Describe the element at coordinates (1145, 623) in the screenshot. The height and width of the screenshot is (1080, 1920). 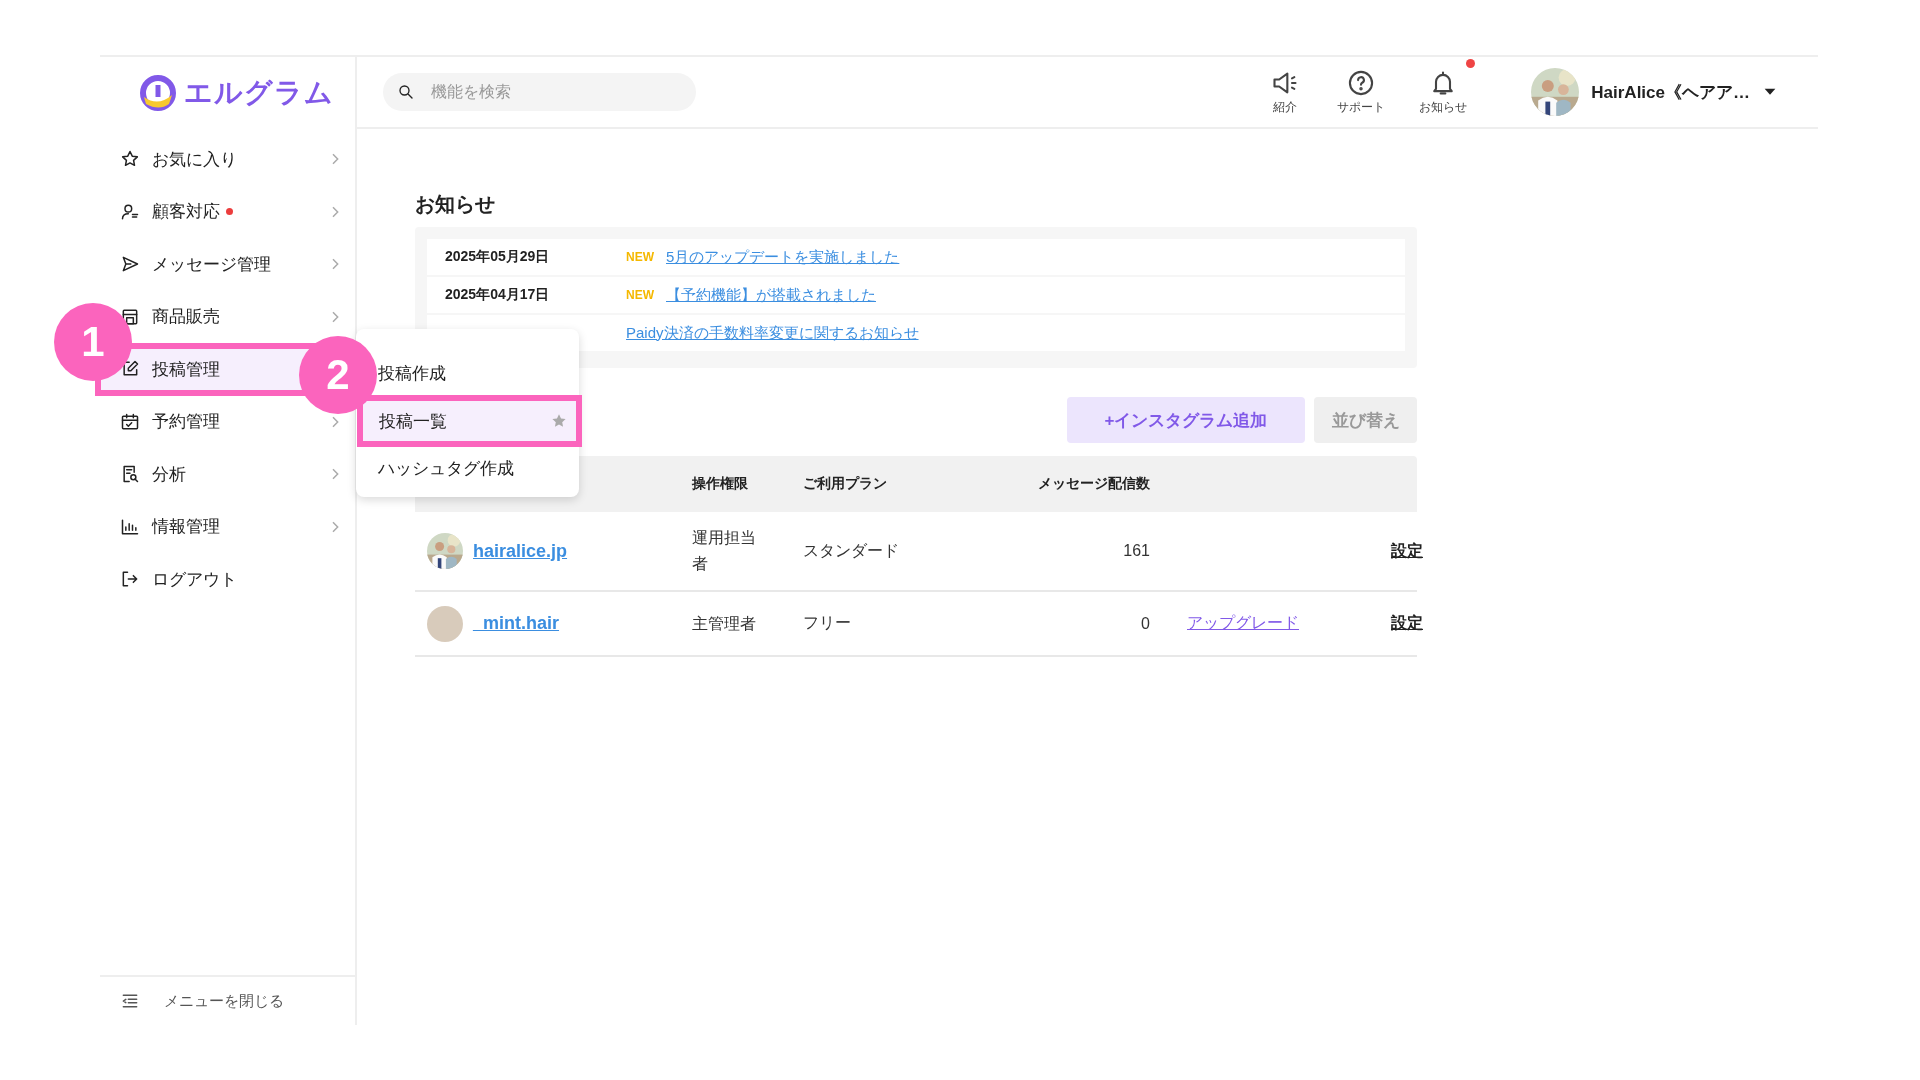
I see `table-cell-text: 0` at that location.